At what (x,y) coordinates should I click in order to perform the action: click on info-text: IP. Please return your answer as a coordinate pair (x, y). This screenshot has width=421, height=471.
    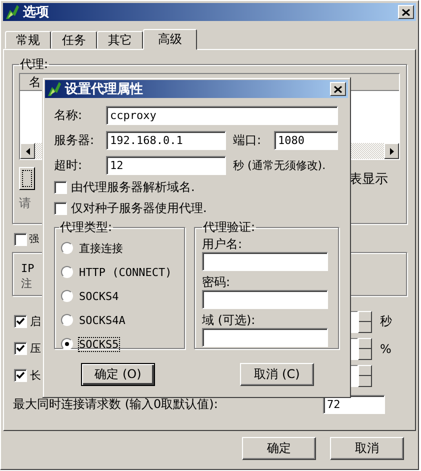
    Looking at the image, I should click on (28, 268).